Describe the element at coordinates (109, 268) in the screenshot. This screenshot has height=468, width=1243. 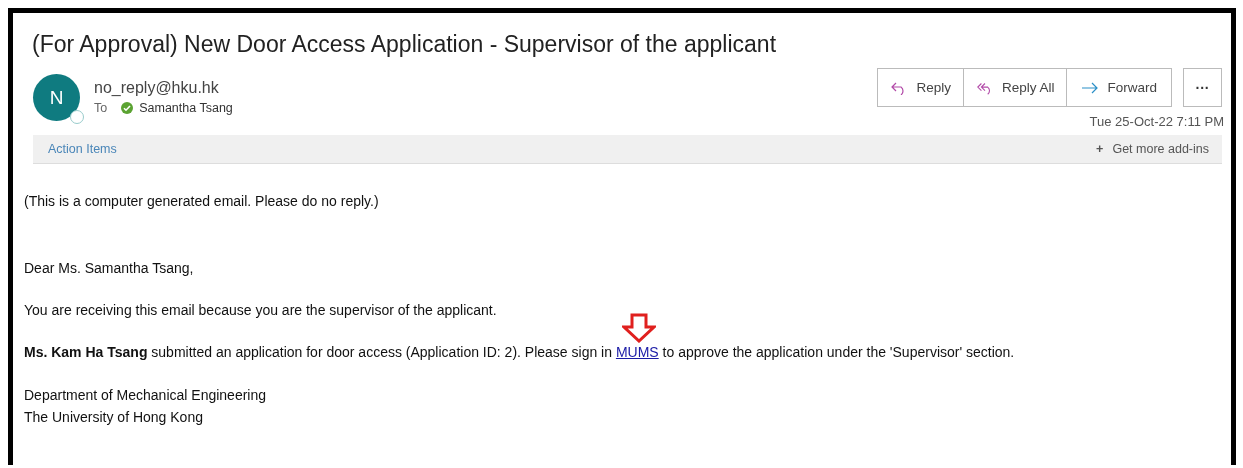
I see `greeting-text: Dear Ms. Samantha Tsang,` at that location.